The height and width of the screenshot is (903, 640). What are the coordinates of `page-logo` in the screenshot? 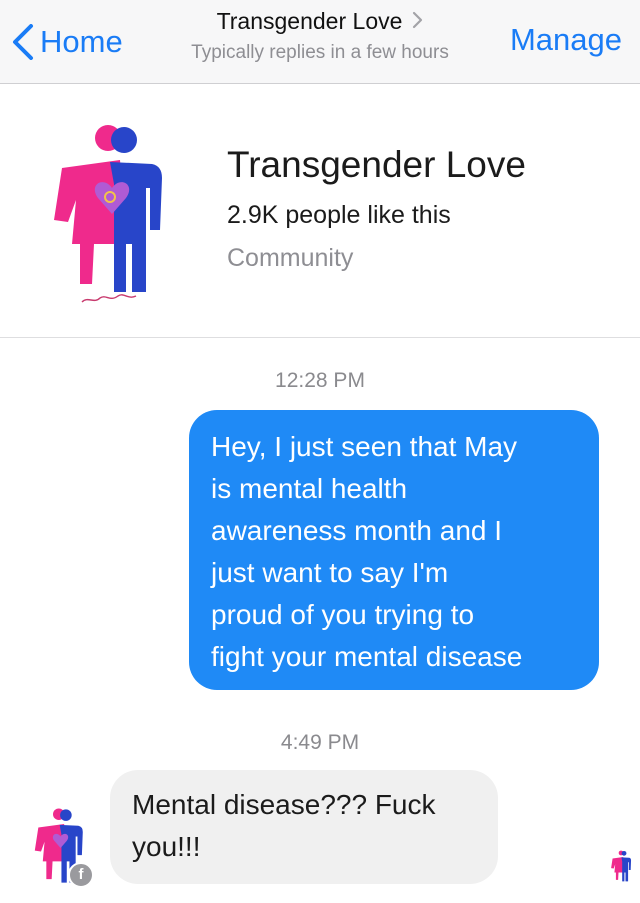 It's located at (113, 214).